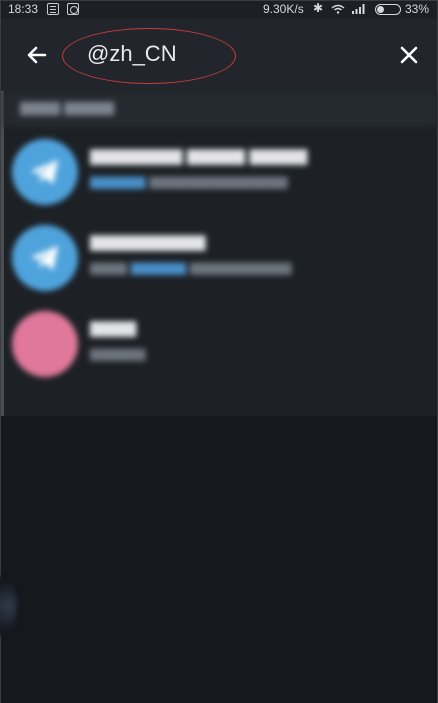  Describe the element at coordinates (409, 55) in the screenshot. I see `close-icon` at that location.